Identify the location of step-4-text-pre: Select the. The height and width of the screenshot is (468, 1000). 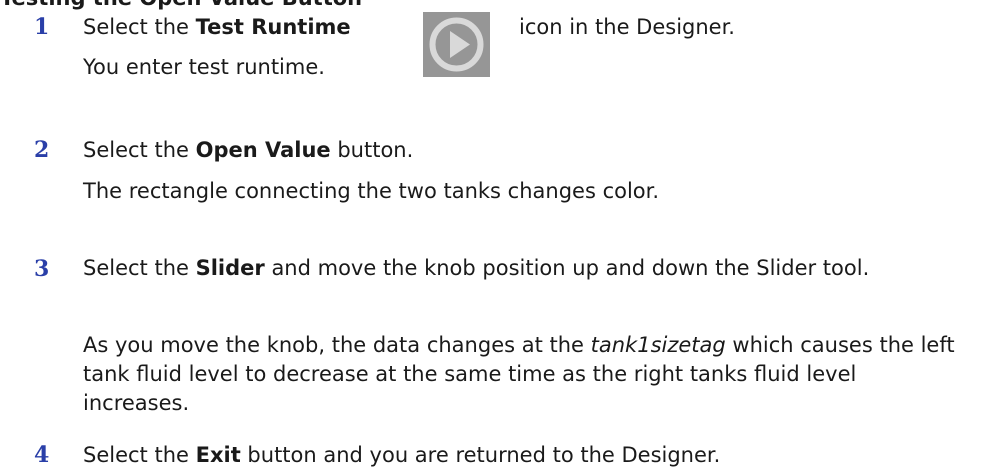
(139, 455).